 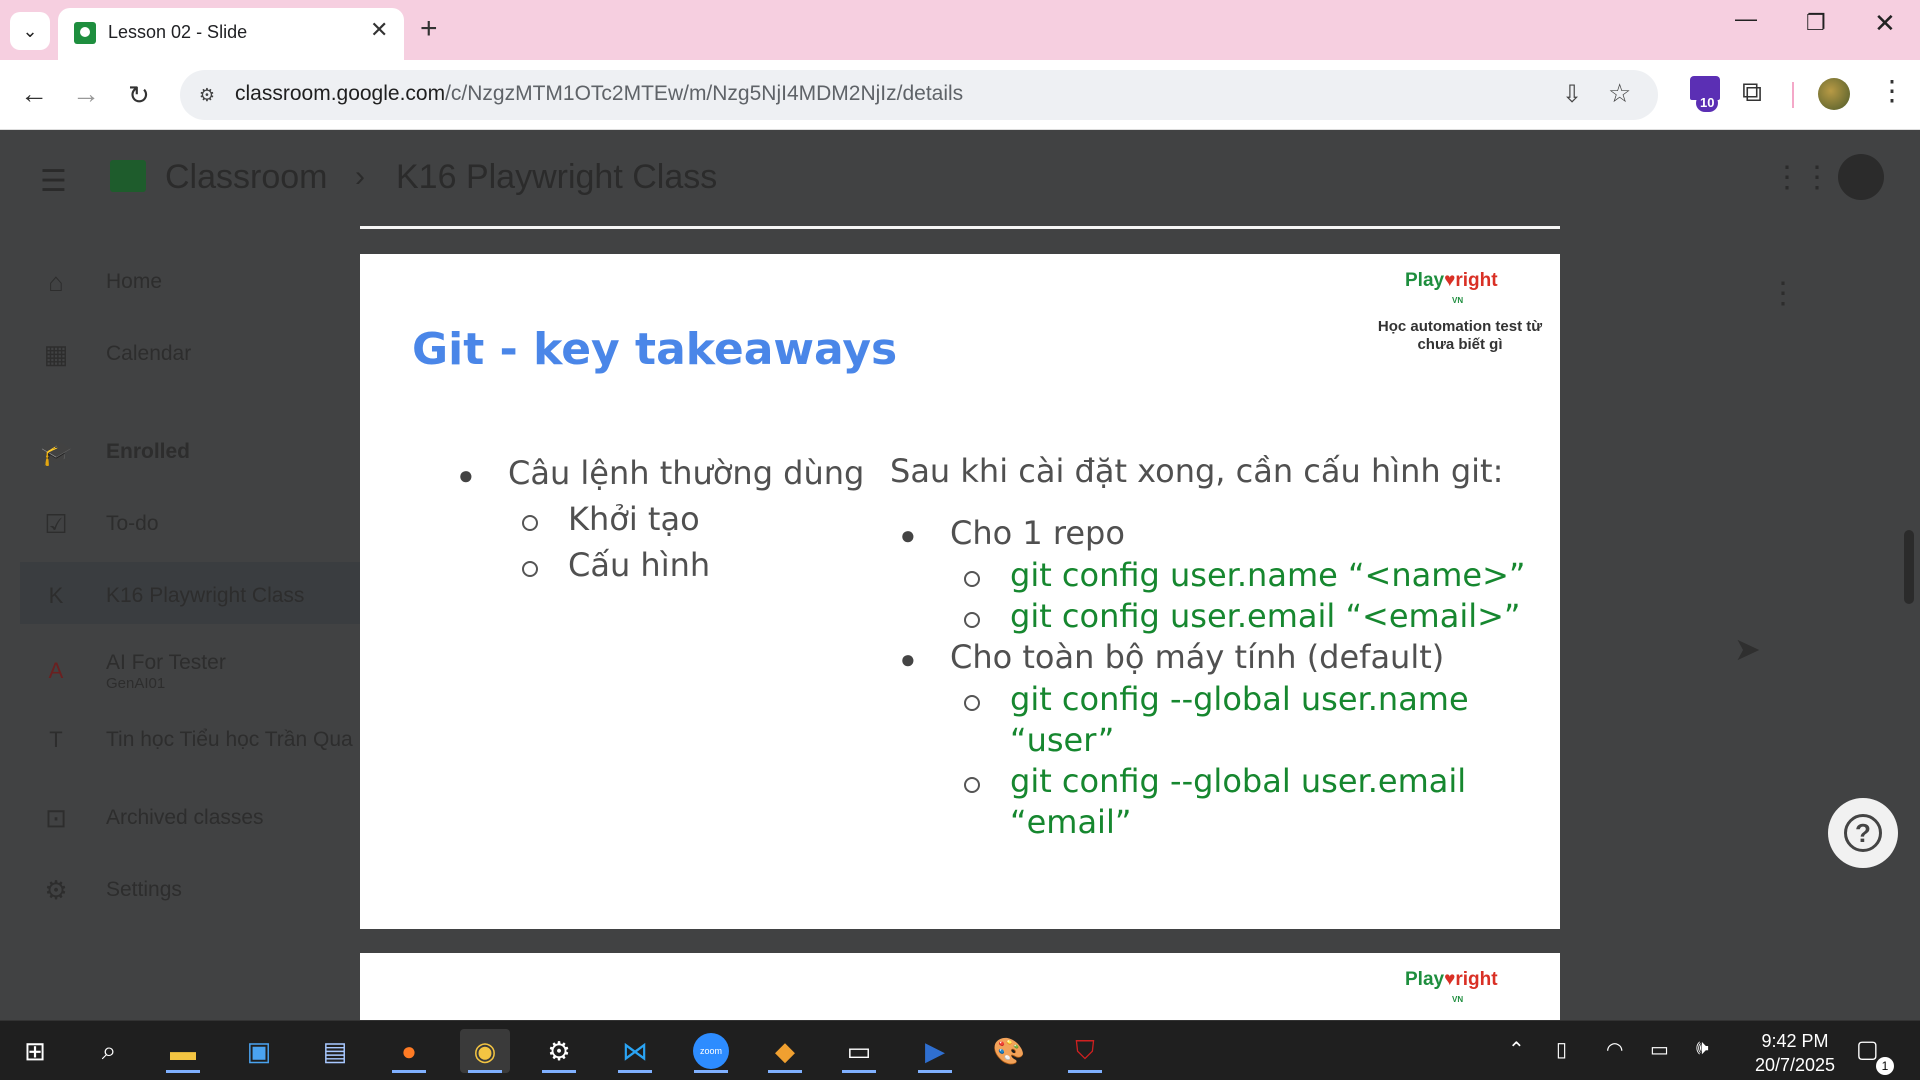 I want to click on install-app-icon: ⇩, so click(x=1572, y=94).